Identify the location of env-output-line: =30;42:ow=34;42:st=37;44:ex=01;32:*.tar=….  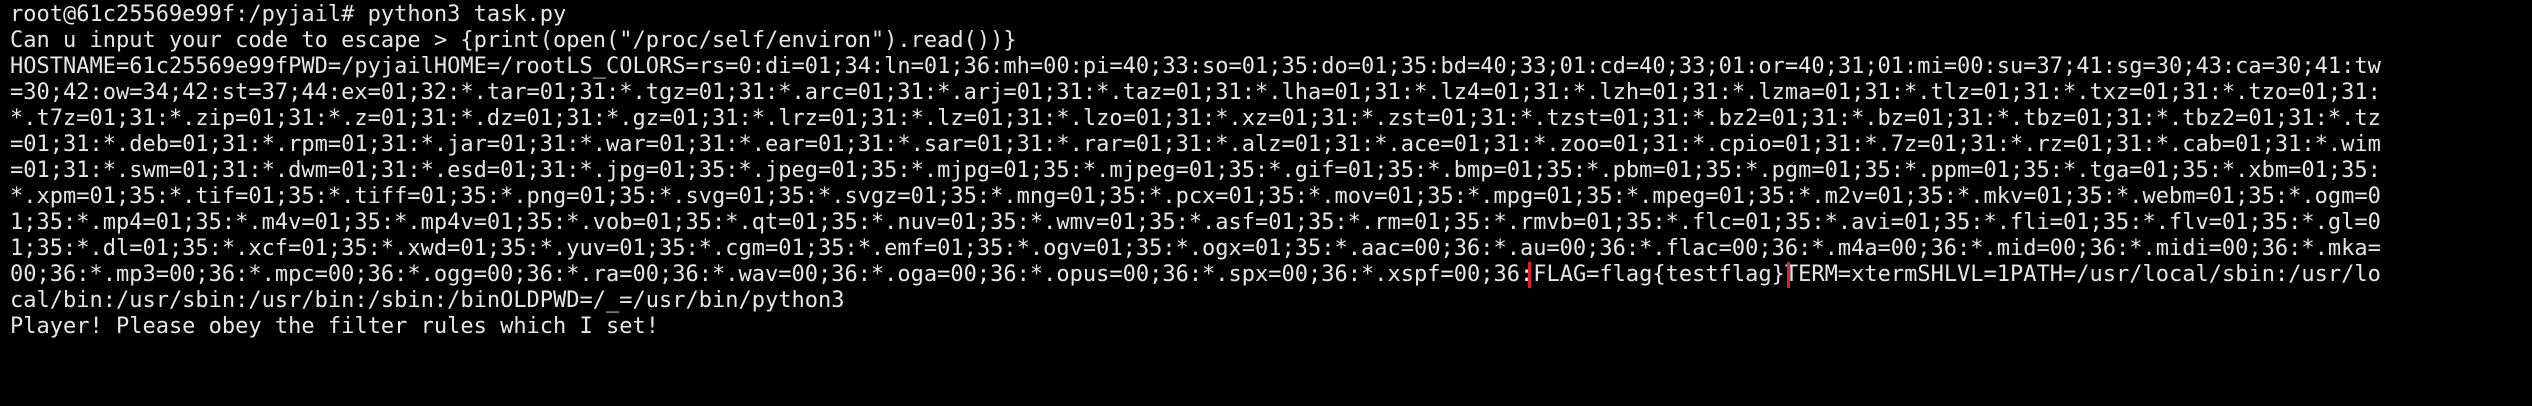
(1195, 92).